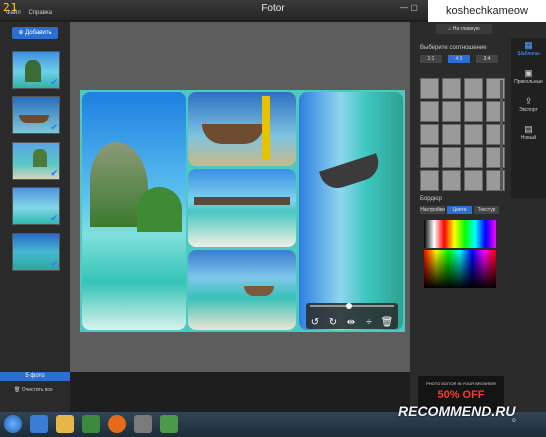  Describe the element at coordinates (528, 101) in the screenshot. I see `export-icon: ⇪` at that location.